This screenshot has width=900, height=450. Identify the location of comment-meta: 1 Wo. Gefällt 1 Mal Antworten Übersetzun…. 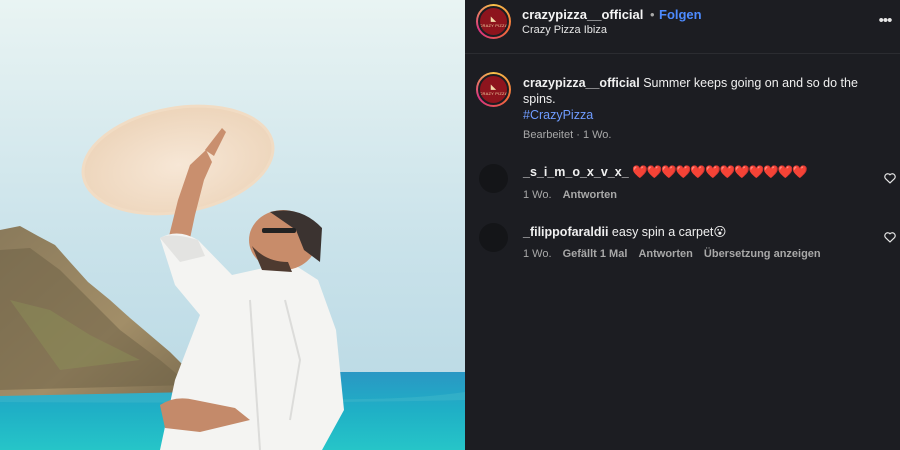
(676, 254).